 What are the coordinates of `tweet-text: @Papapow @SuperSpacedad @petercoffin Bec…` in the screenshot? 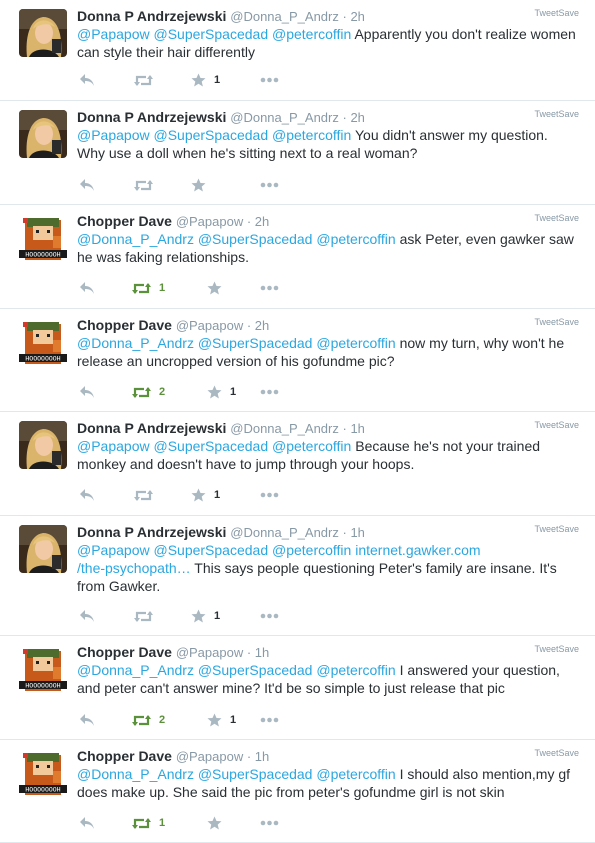 It's located at (327, 455).